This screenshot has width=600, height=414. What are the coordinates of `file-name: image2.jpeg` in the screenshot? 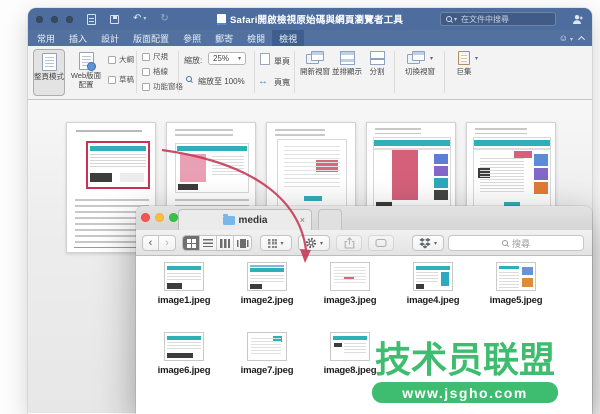 It's located at (267, 300).